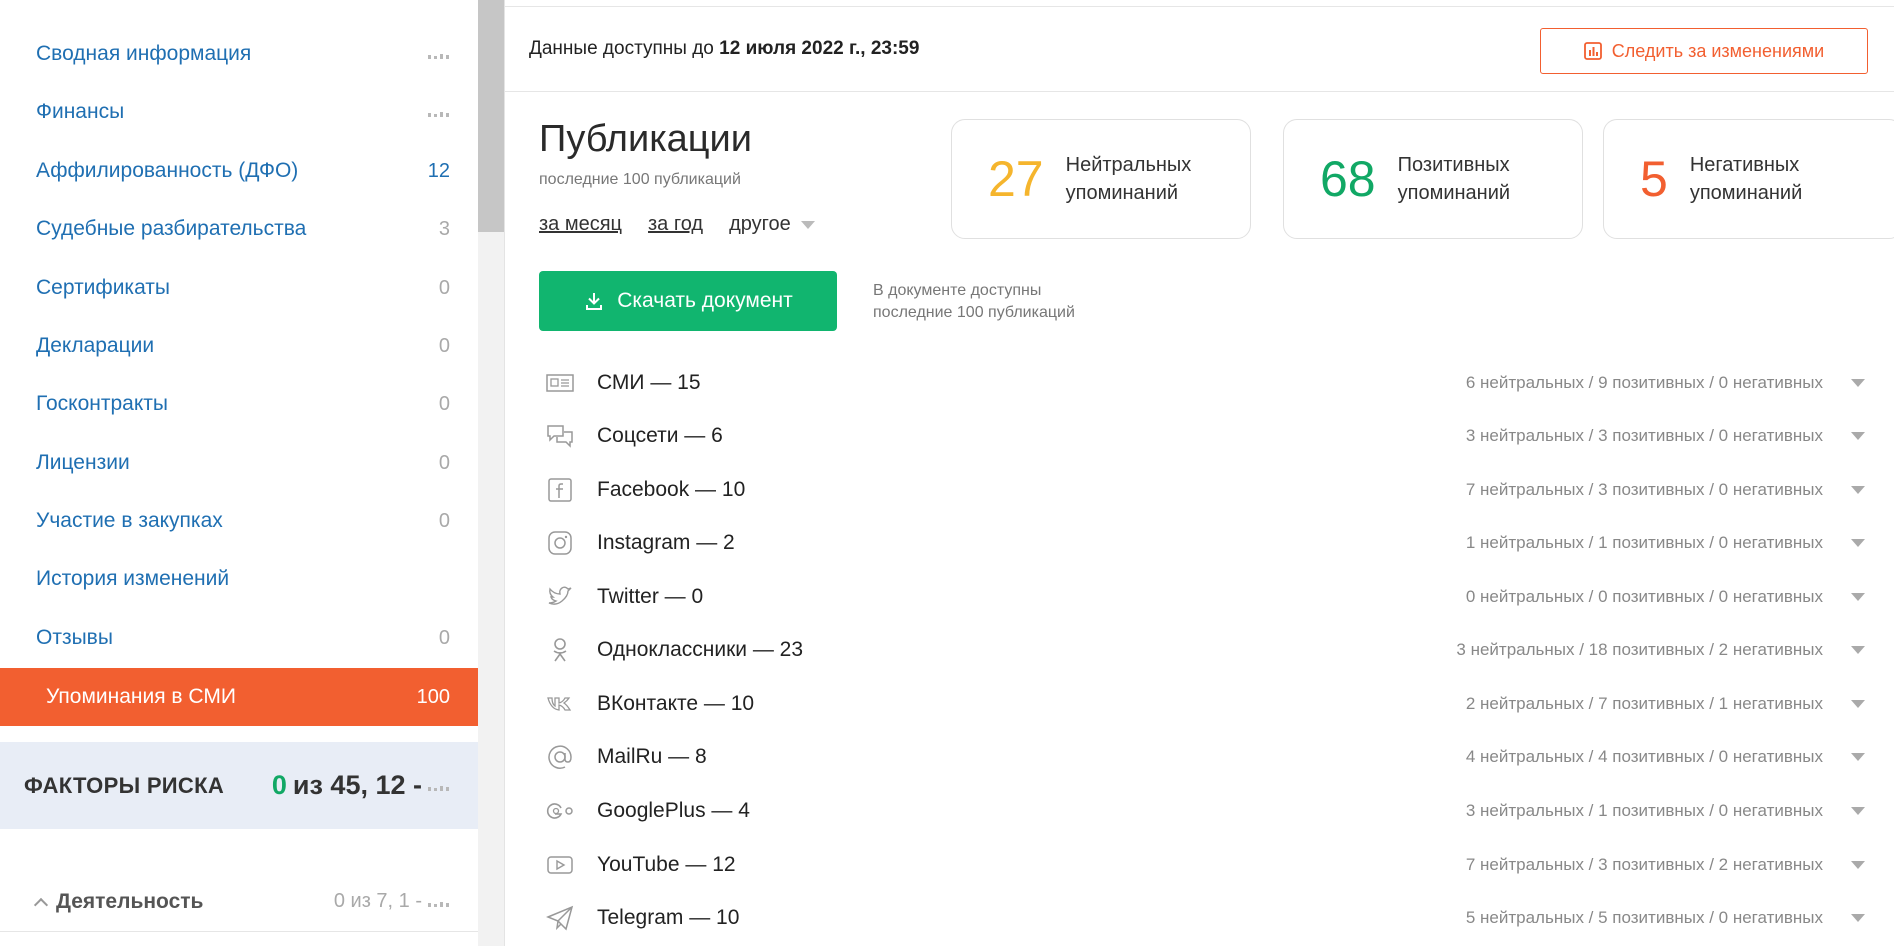 Image resolution: width=1894 pixels, height=946 pixels. I want to click on stat-number: 5, so click(1654, 179).